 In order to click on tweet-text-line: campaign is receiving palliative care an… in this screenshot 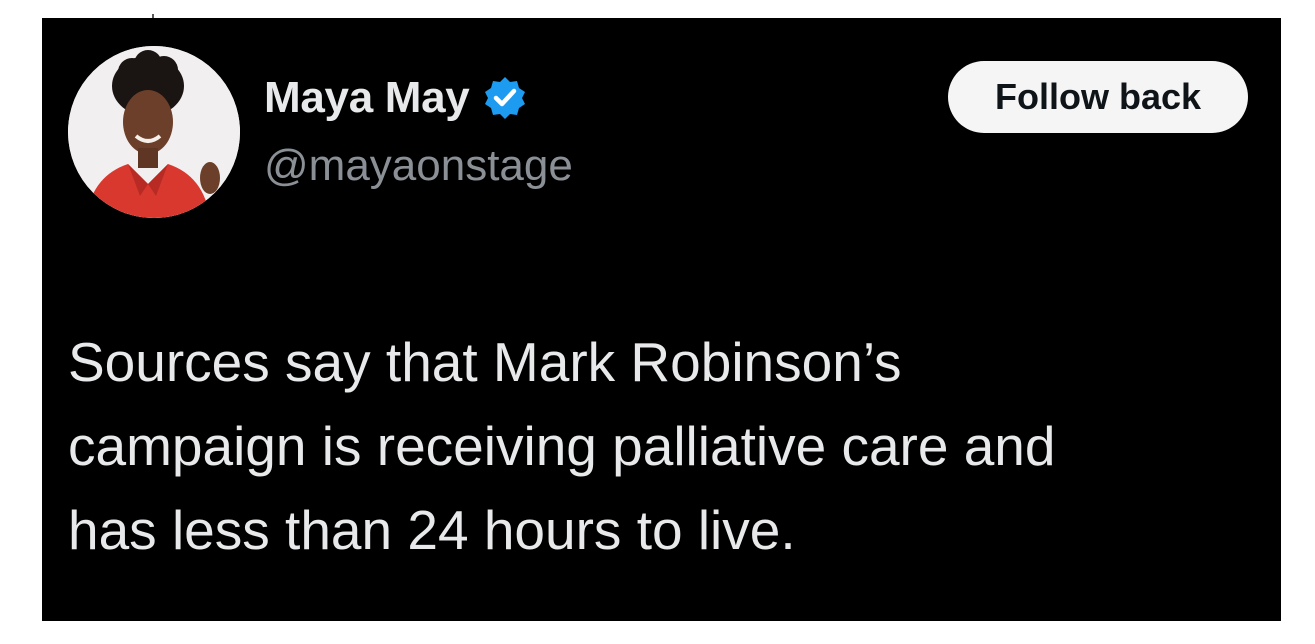, I will do `click(562, 446)`.